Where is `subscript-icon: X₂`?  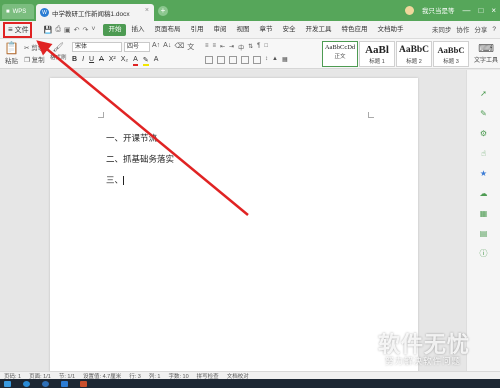 subscript-icon: X₂ is located at coordinates (124, 61).